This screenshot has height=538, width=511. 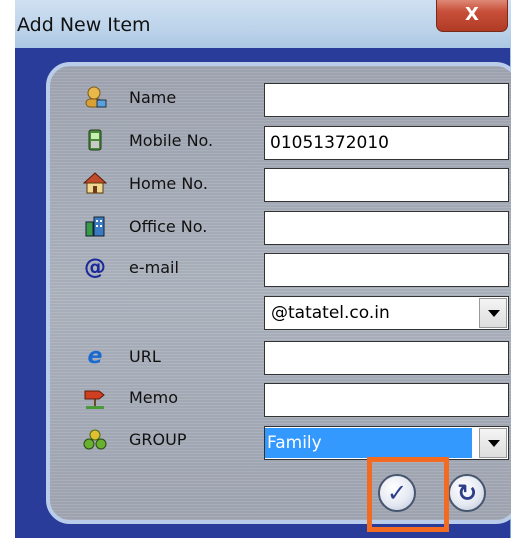 I want to click on email-label: e-mail, so click(x=154, y=267).